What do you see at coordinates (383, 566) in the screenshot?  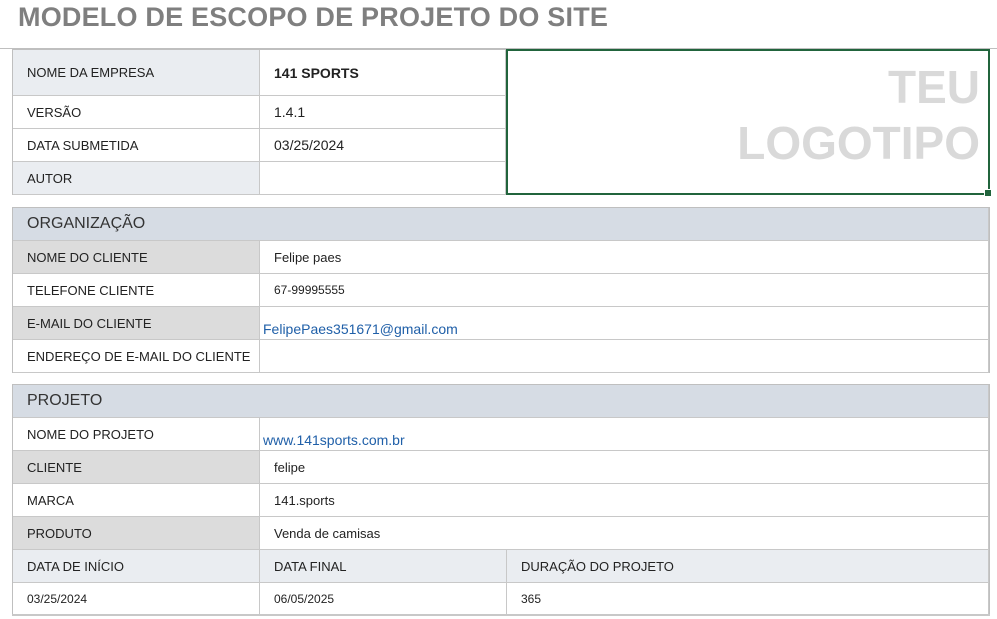 I see `end-date-label: DATA FINAL` at bounding box center [383, 566].